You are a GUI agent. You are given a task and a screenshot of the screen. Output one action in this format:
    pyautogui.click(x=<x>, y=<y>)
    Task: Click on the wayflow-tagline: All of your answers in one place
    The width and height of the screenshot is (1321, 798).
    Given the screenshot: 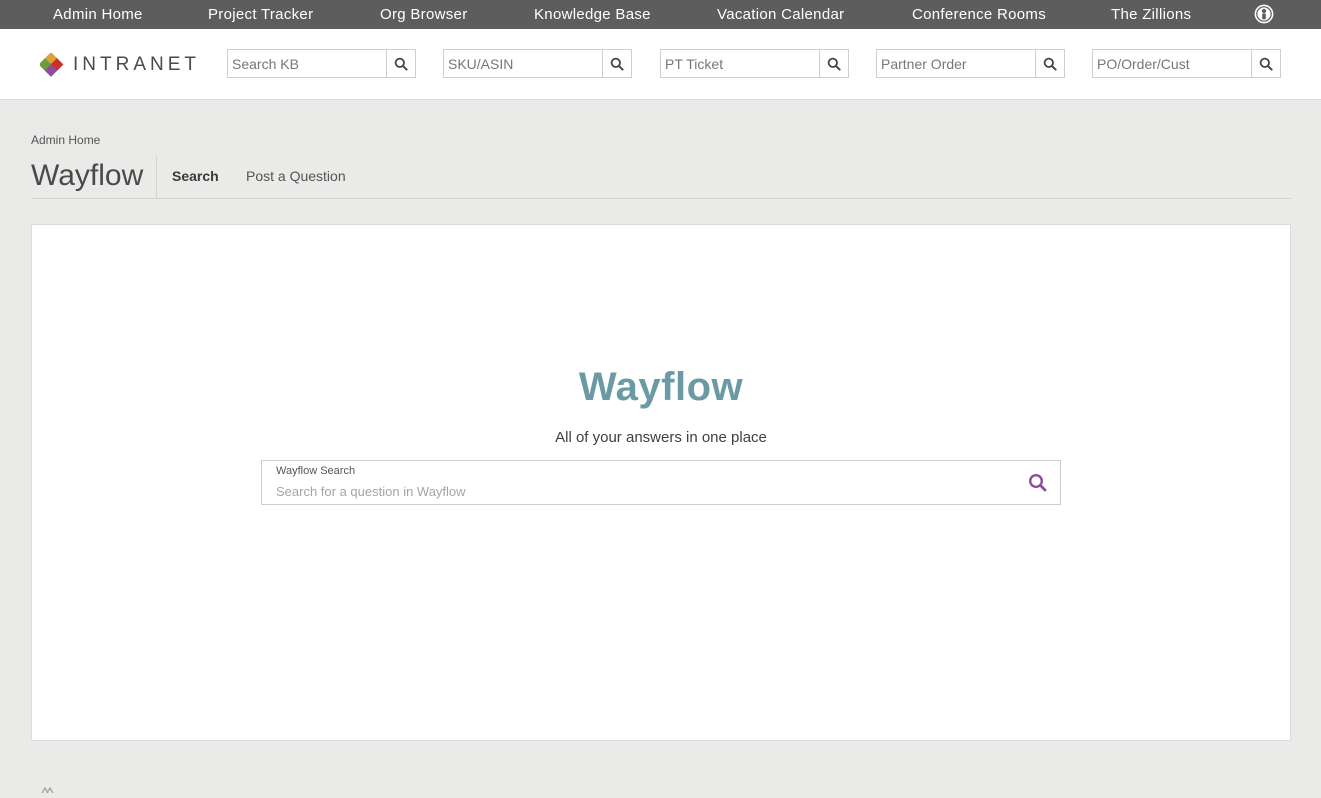 What is the action you would take?
    pyautogui.click(x=661, y=437)
    